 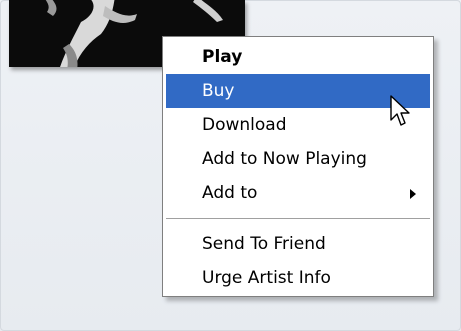 I want to click on menu-item-label: Buy, so click(x=218, y=91).